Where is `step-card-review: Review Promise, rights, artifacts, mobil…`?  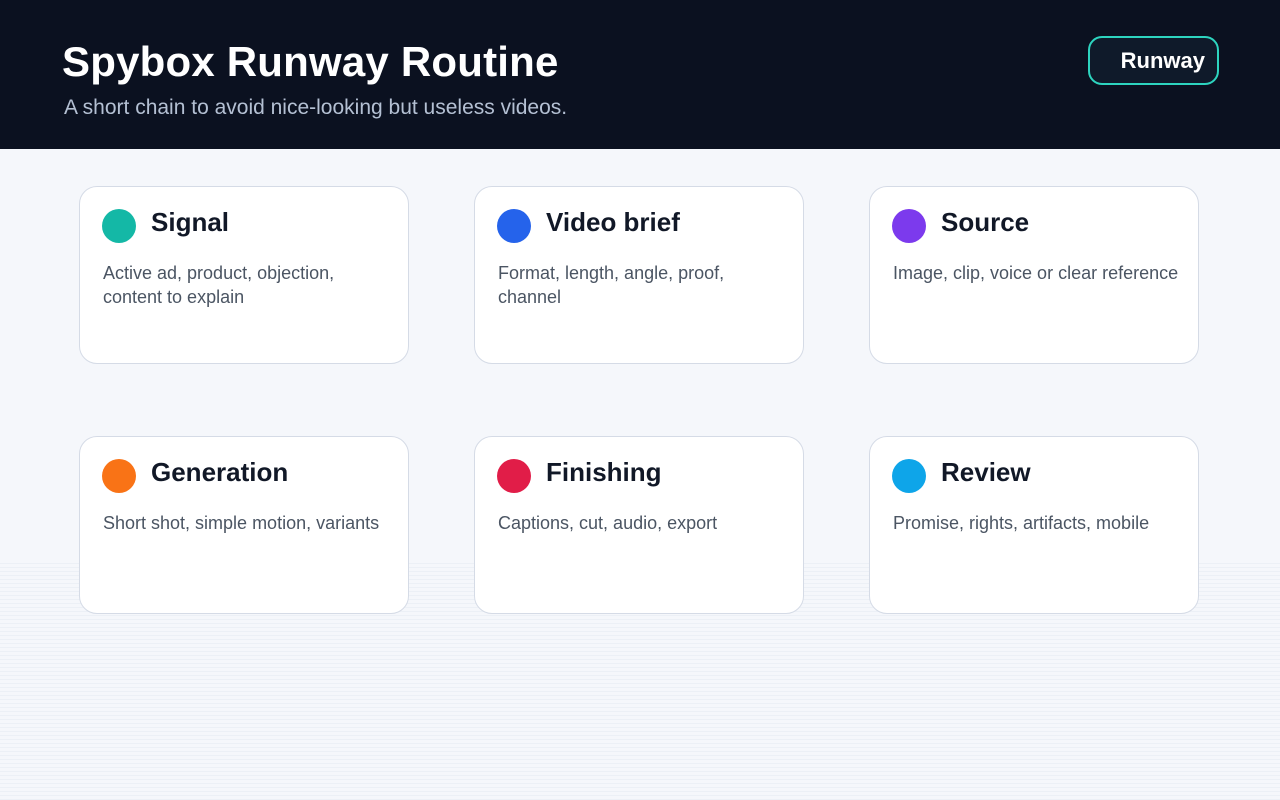
step-card-review: Review Promise, rights, artifacts, mobil… is located at coordinates (1034, 525).